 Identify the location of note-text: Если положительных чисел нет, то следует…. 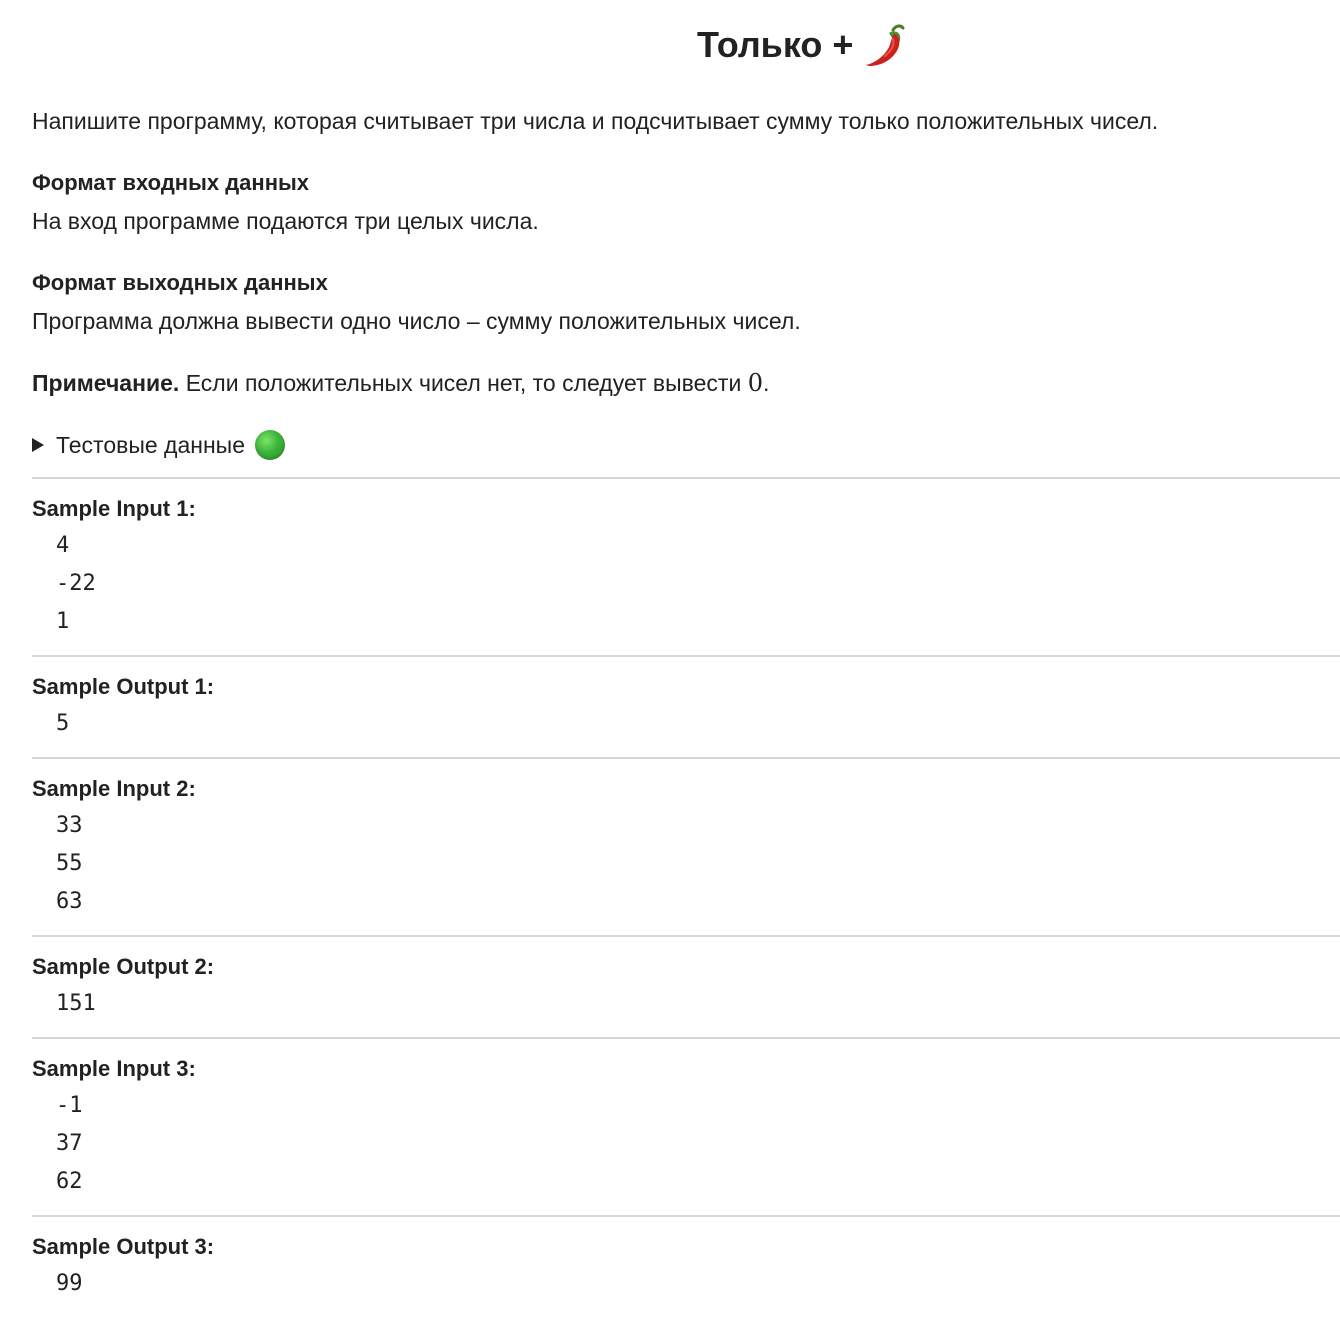
(463, 383).